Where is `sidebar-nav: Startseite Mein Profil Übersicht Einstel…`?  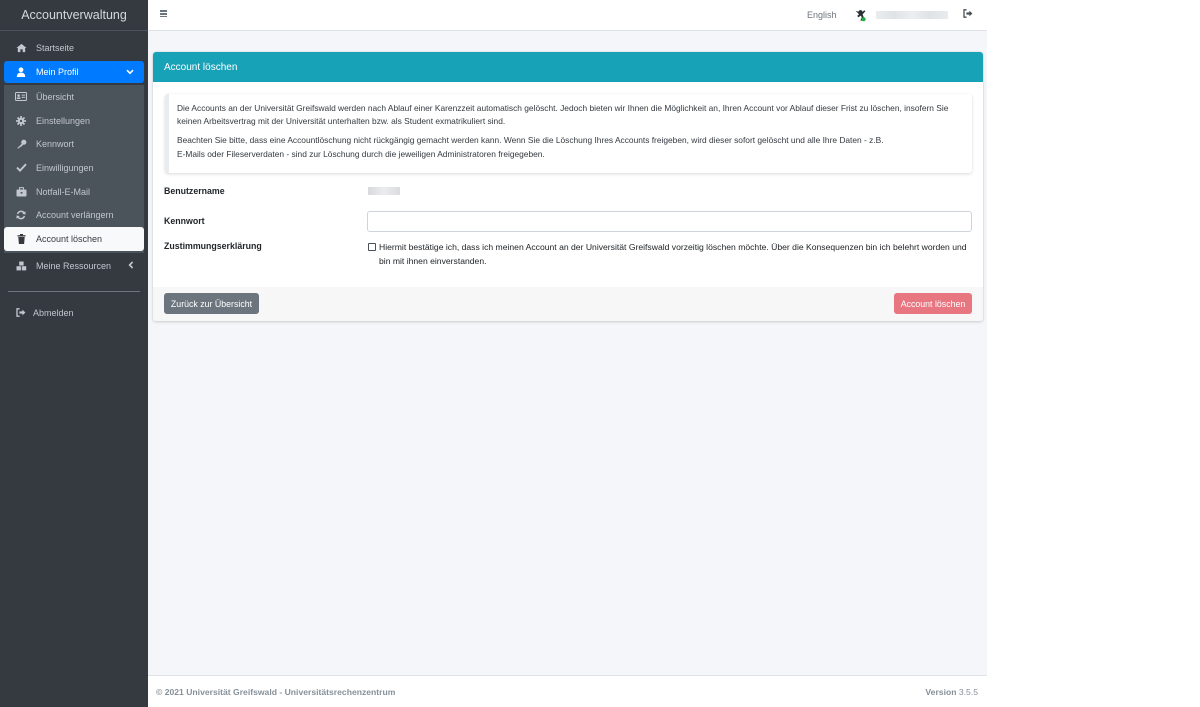
sidebar-nav: Startseite Mein Profil Übersicht Einstel… is located at coordinates (74, 177).